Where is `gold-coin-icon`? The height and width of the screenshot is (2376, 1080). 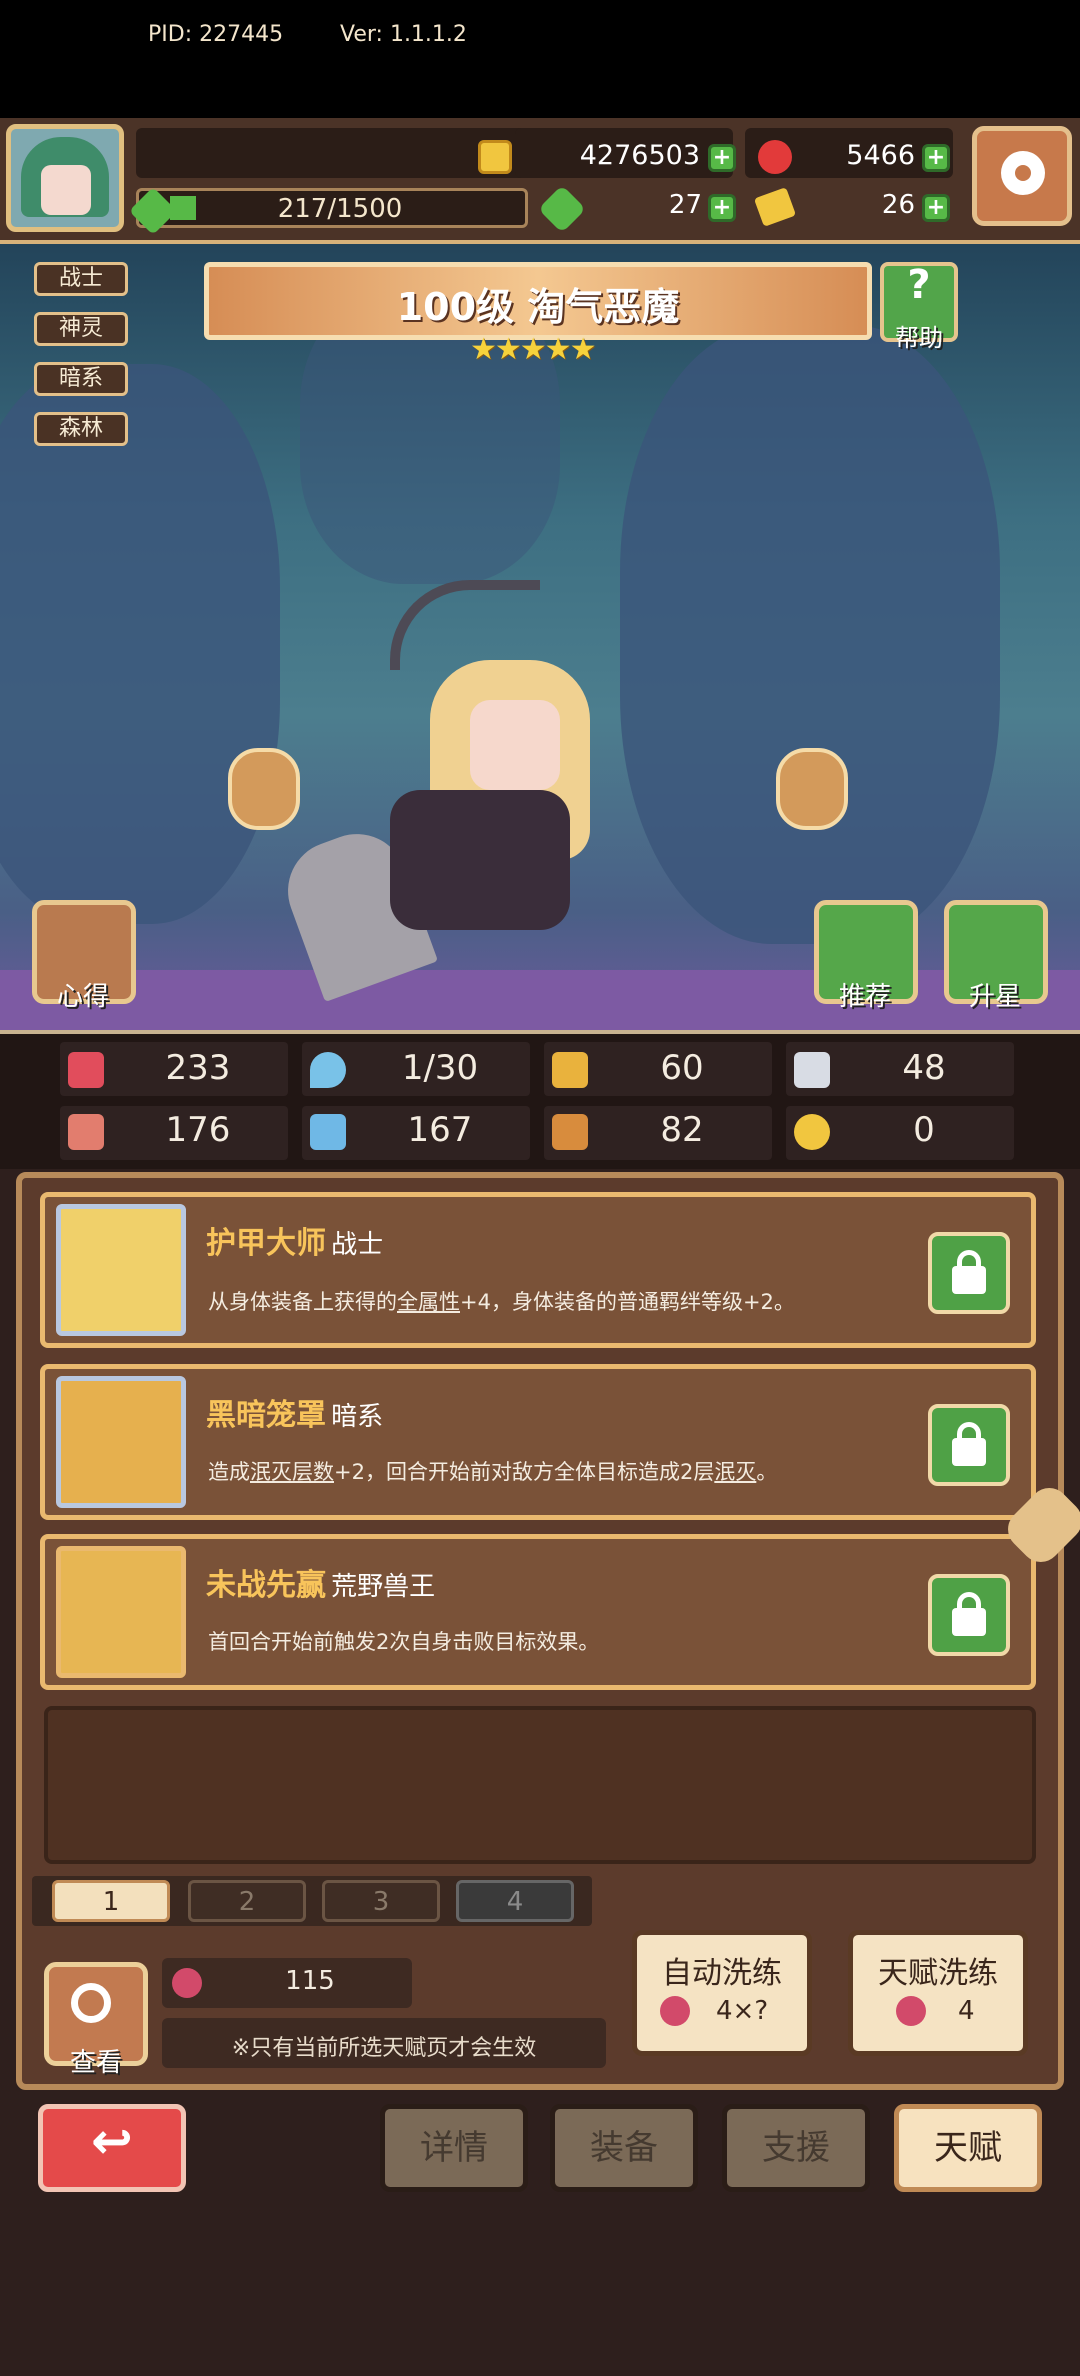
gold-coin-icon is located at coordinates (495, 157).